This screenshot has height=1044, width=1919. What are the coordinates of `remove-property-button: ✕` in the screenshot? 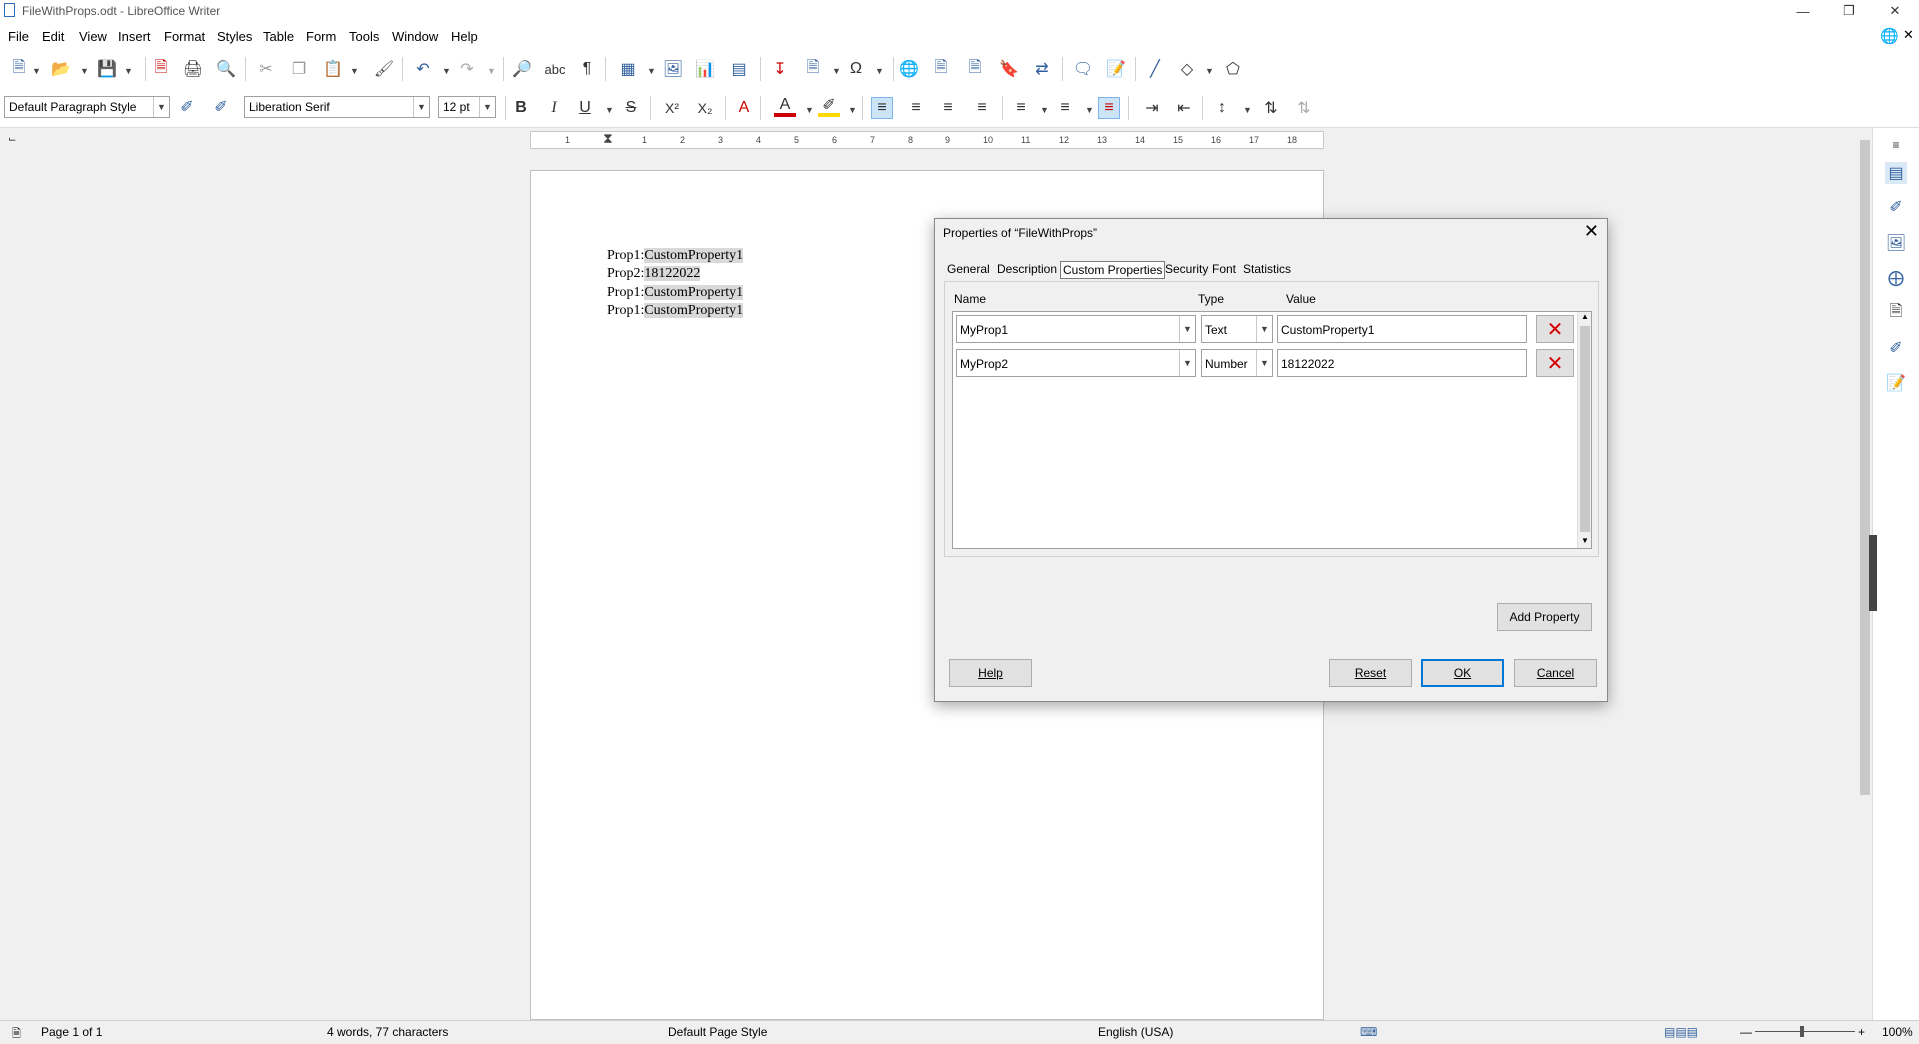 It's located at (1555, 329).